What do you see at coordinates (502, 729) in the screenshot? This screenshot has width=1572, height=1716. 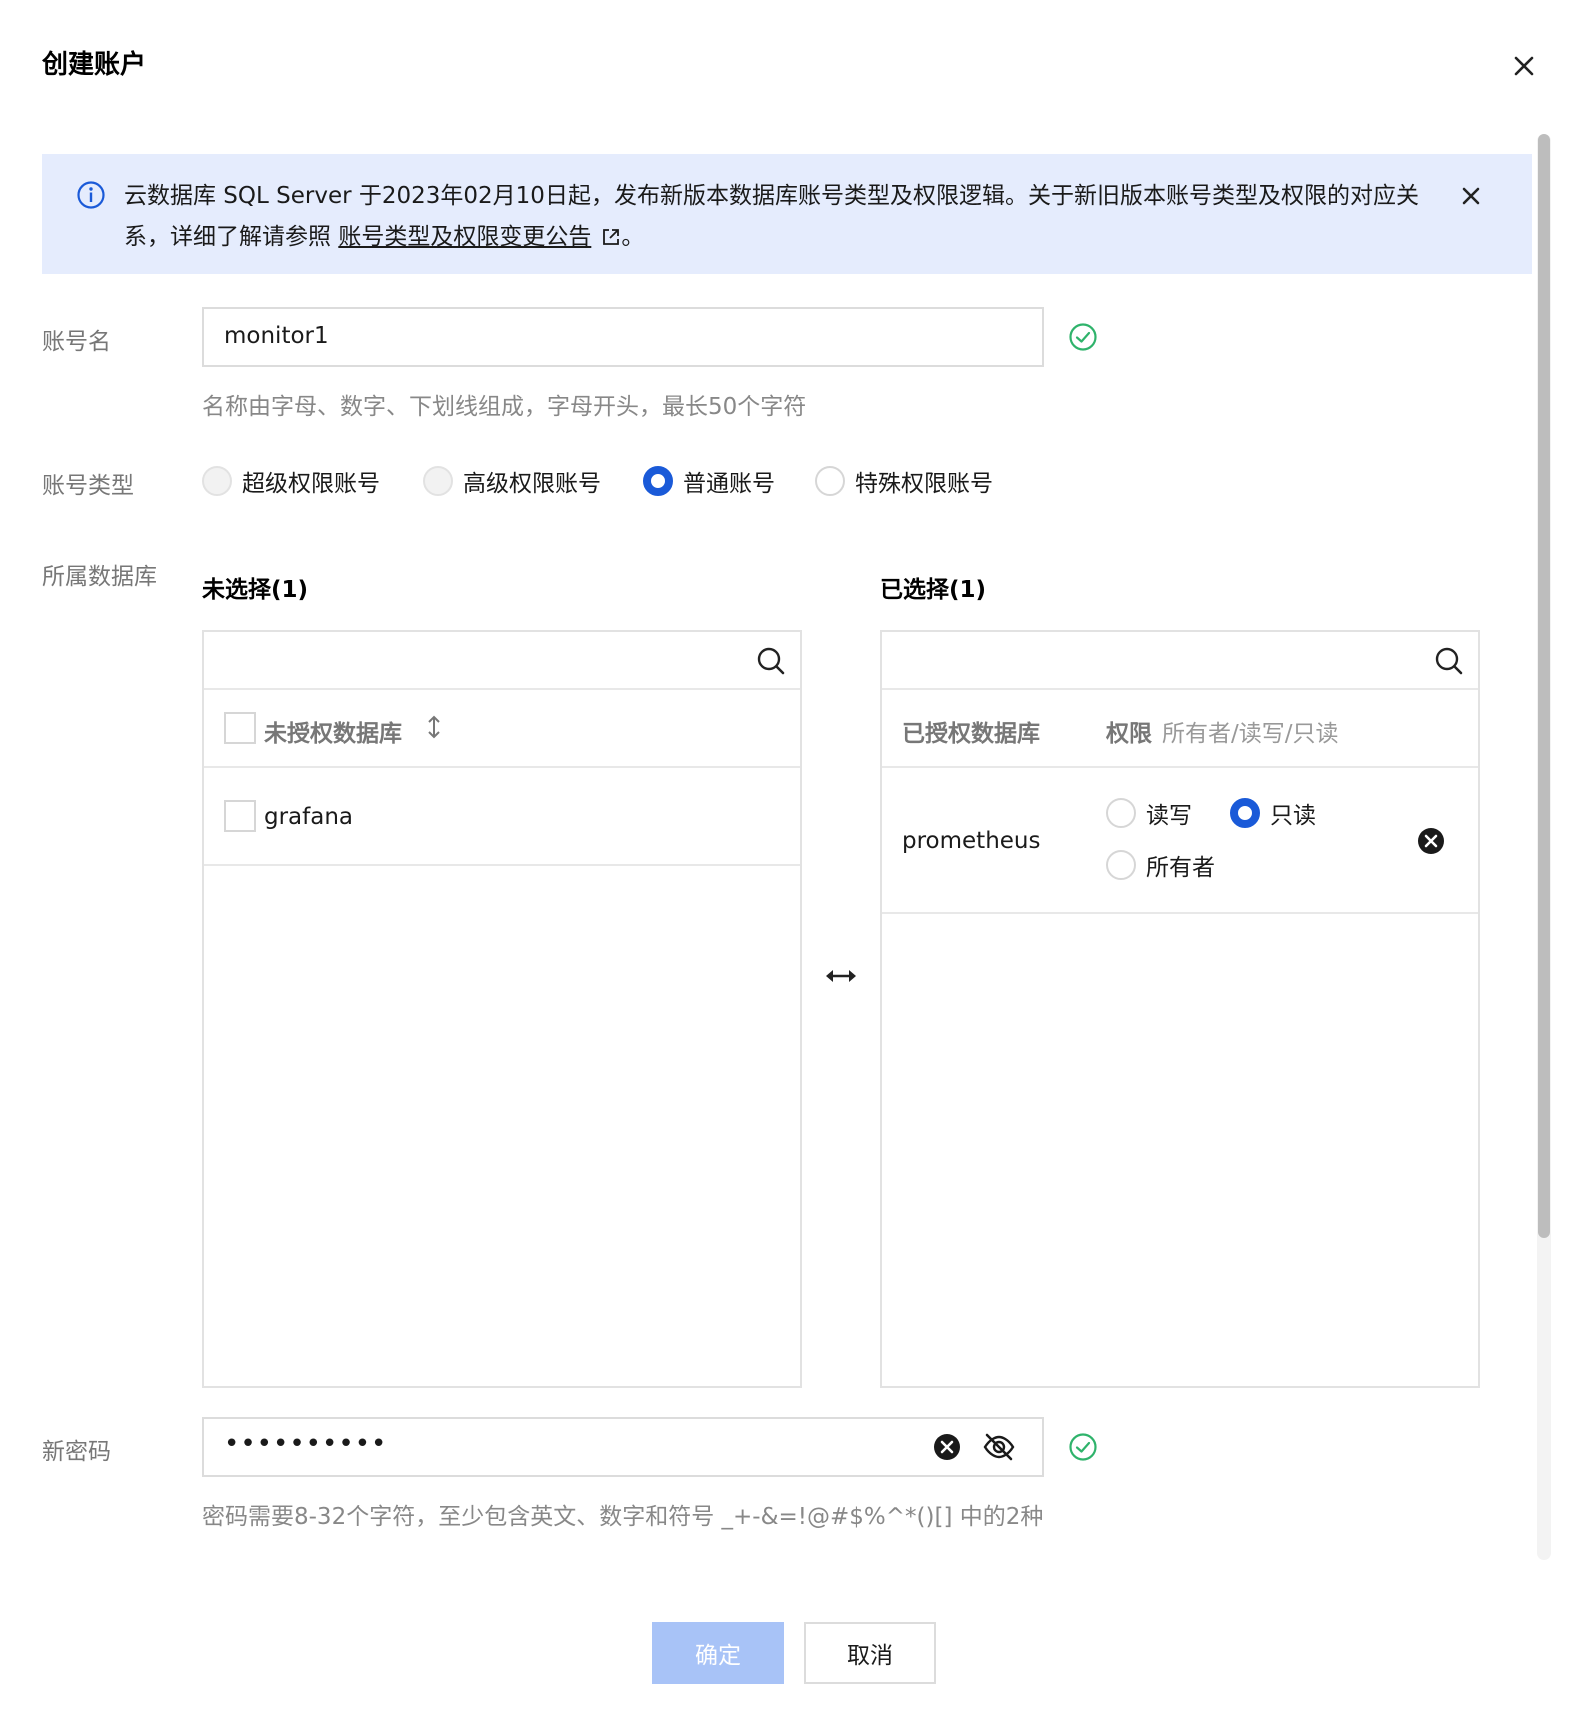 I see `unselected-header-row: 未授权数据库` at bounding box center [502, 729].